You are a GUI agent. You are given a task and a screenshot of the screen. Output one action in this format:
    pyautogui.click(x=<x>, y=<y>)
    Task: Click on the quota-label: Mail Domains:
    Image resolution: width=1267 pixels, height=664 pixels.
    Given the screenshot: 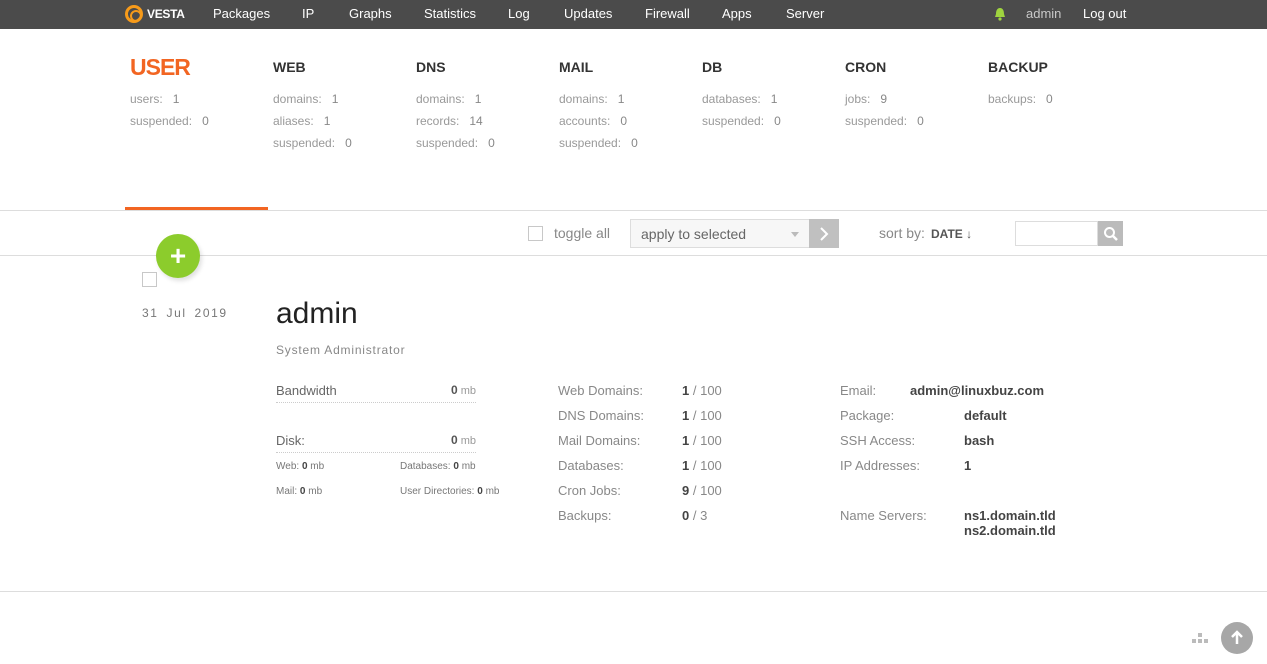 What is the action you would take?
    pyautogui.click(x=599, y=440)
    